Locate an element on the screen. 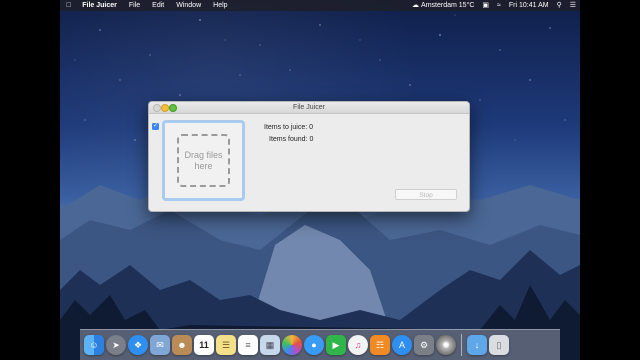 The width and height of the screenshot is (640, 360). weather-icon: ☁ is located at coordinates (416, 5).